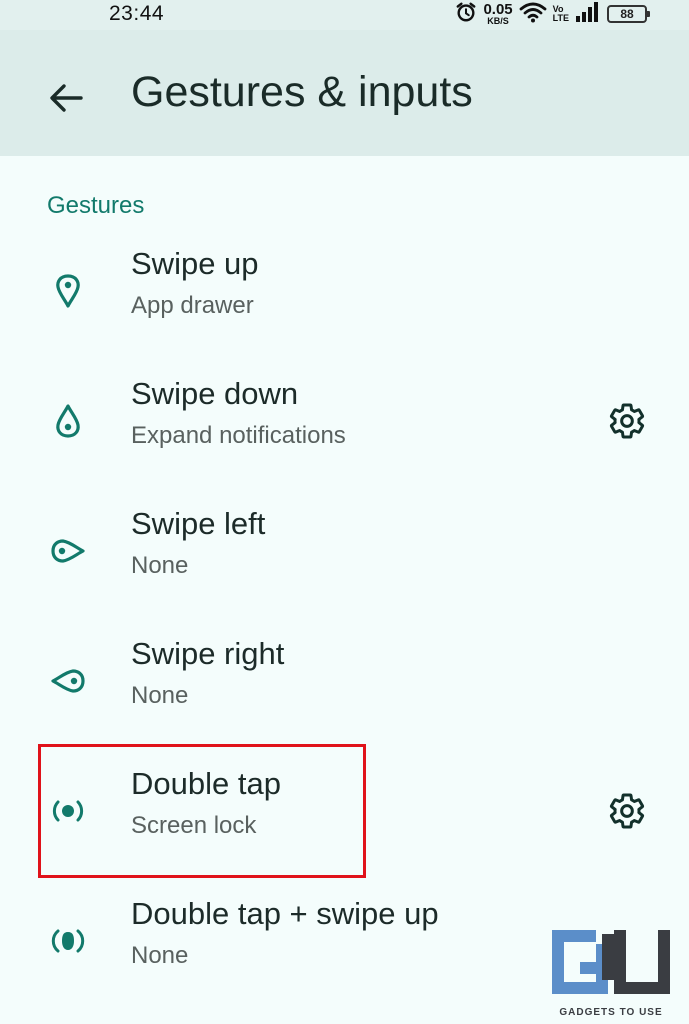 The width and height of the screenshot is (689, 1024). Describe the element at coordinates (194, 825) in the screenshot. I see `item-subtitle: Screen lock` at that location.